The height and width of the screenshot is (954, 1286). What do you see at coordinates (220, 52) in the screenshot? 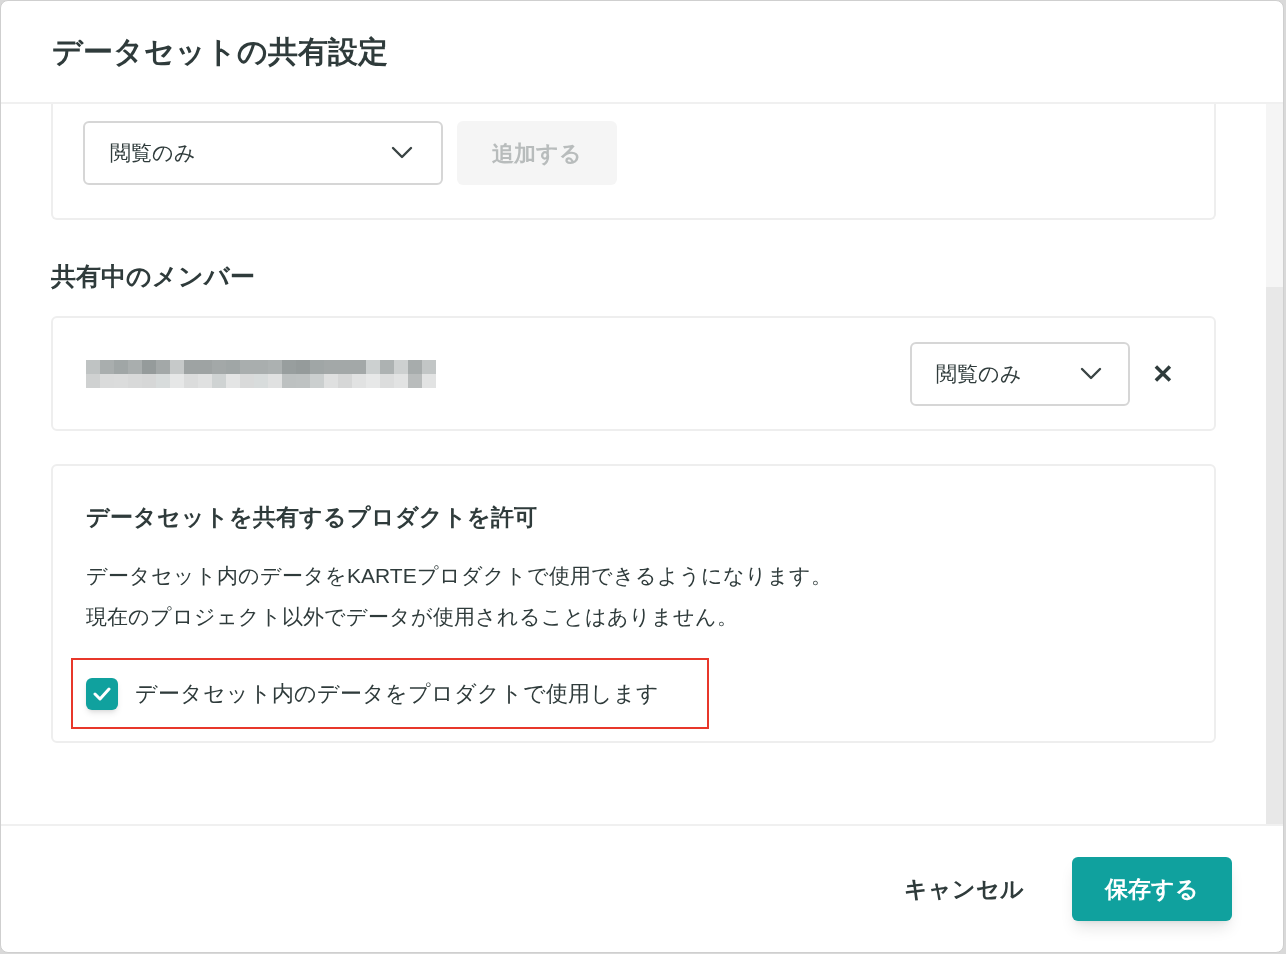
I see `dialog-title: データセットの共有設定` at bounding box center [220, 52].